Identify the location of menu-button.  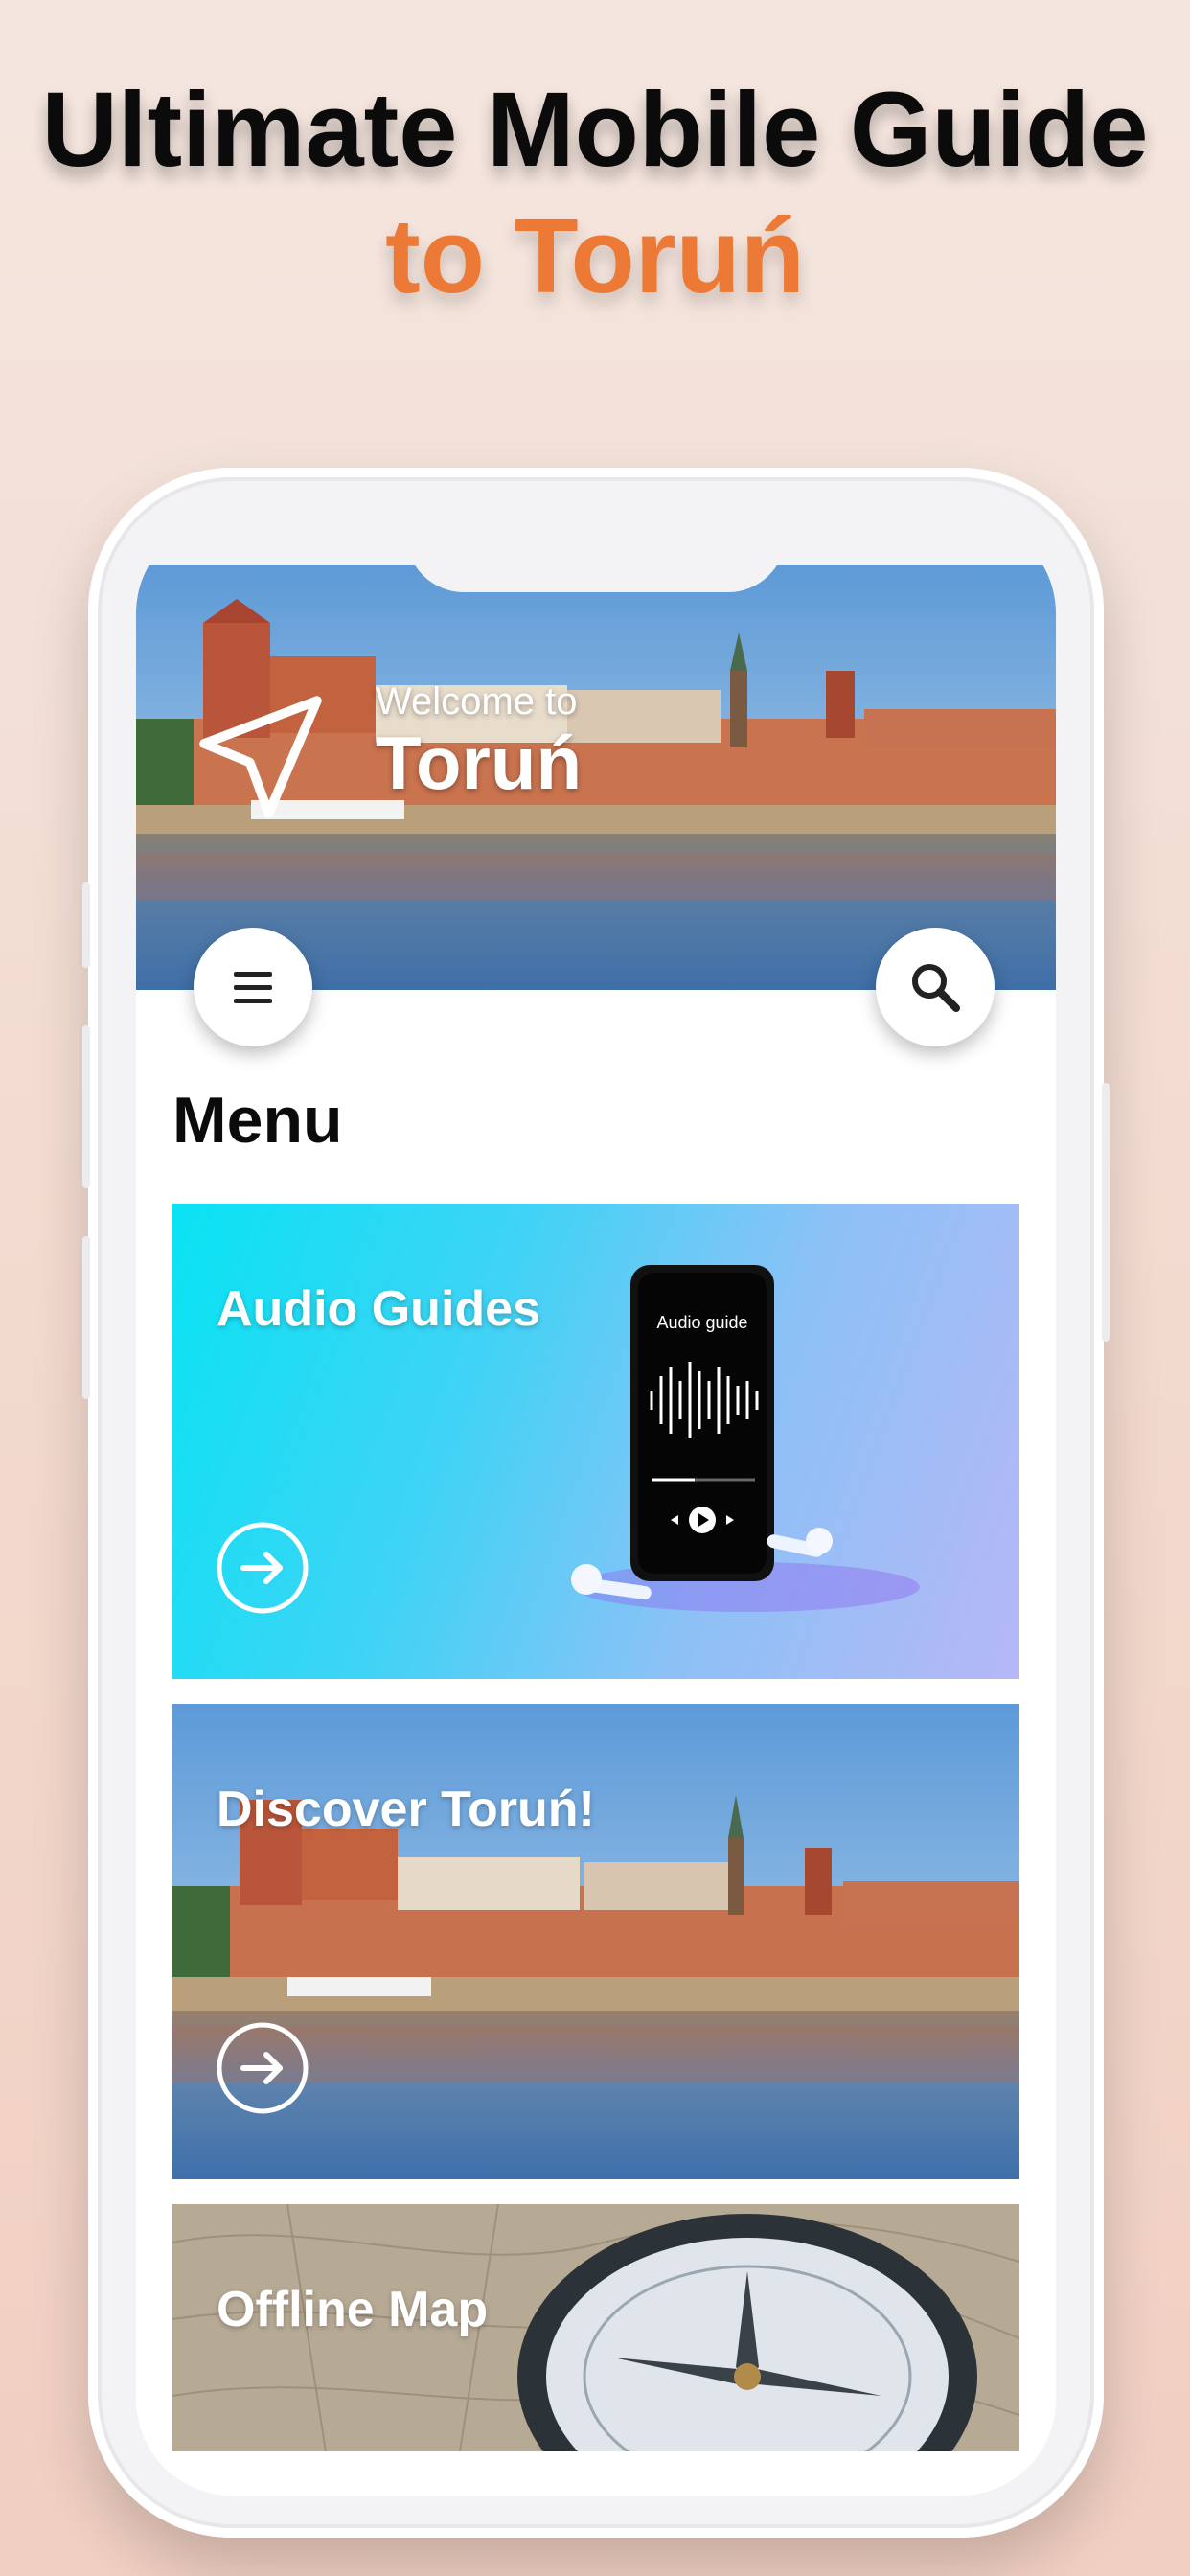
(253, 987).